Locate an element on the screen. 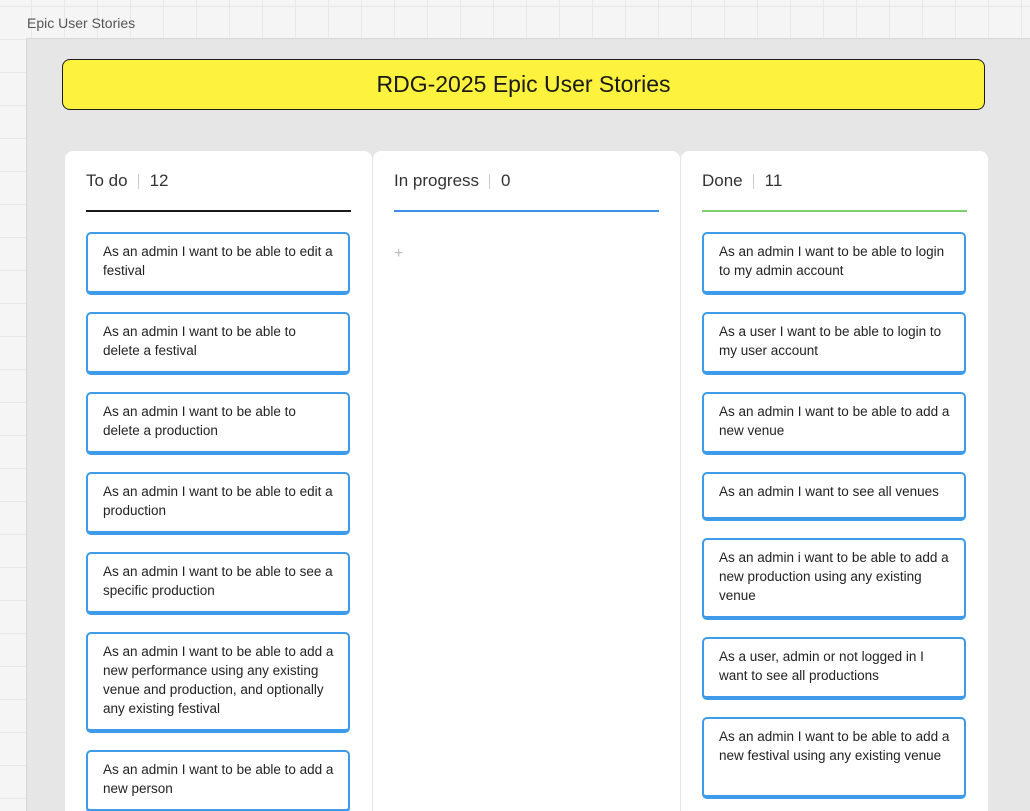 The image size is (1030, 811). frame-label: Epic User Stories is located at coordinates (81, 23).